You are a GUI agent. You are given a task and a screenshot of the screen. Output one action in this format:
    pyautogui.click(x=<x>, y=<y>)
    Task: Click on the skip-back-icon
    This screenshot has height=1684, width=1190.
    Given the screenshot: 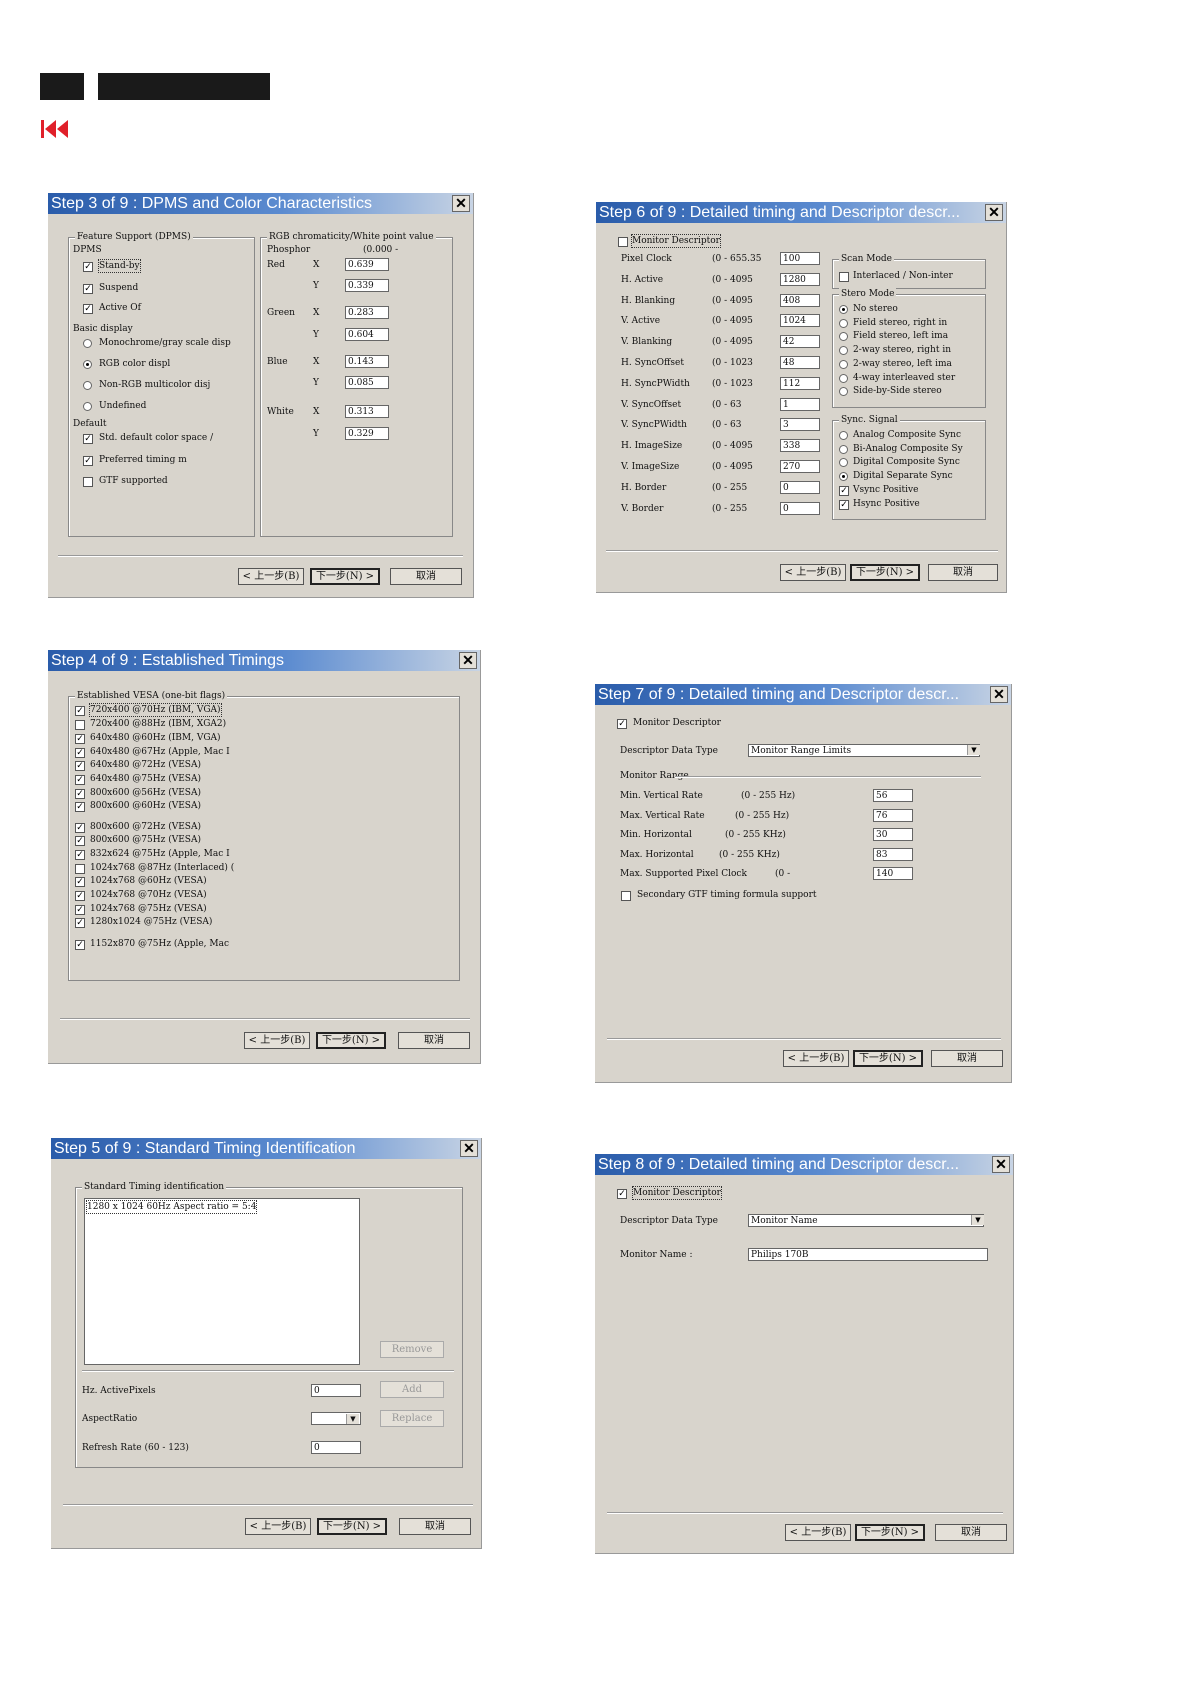 What is the action you would take?
    pyautogui.click(x=55, y=129)
    